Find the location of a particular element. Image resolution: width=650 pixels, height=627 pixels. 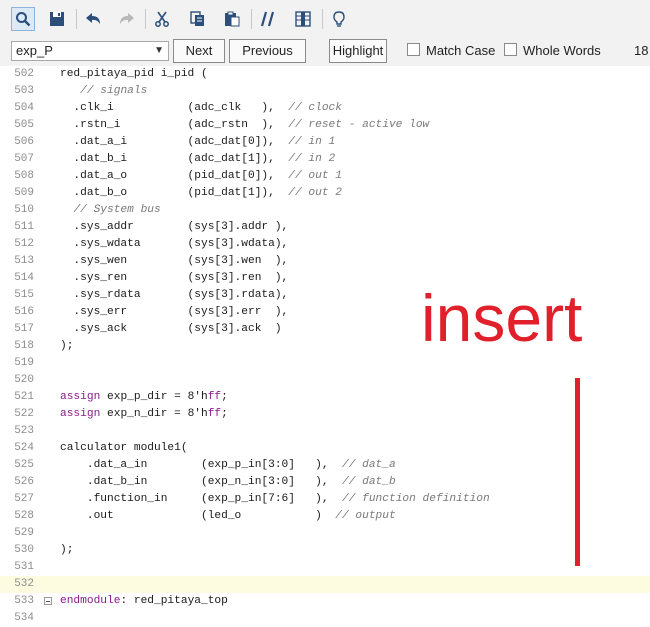

code-text: endmodule: red_pitaya_top is located at coordinates (144, 601).